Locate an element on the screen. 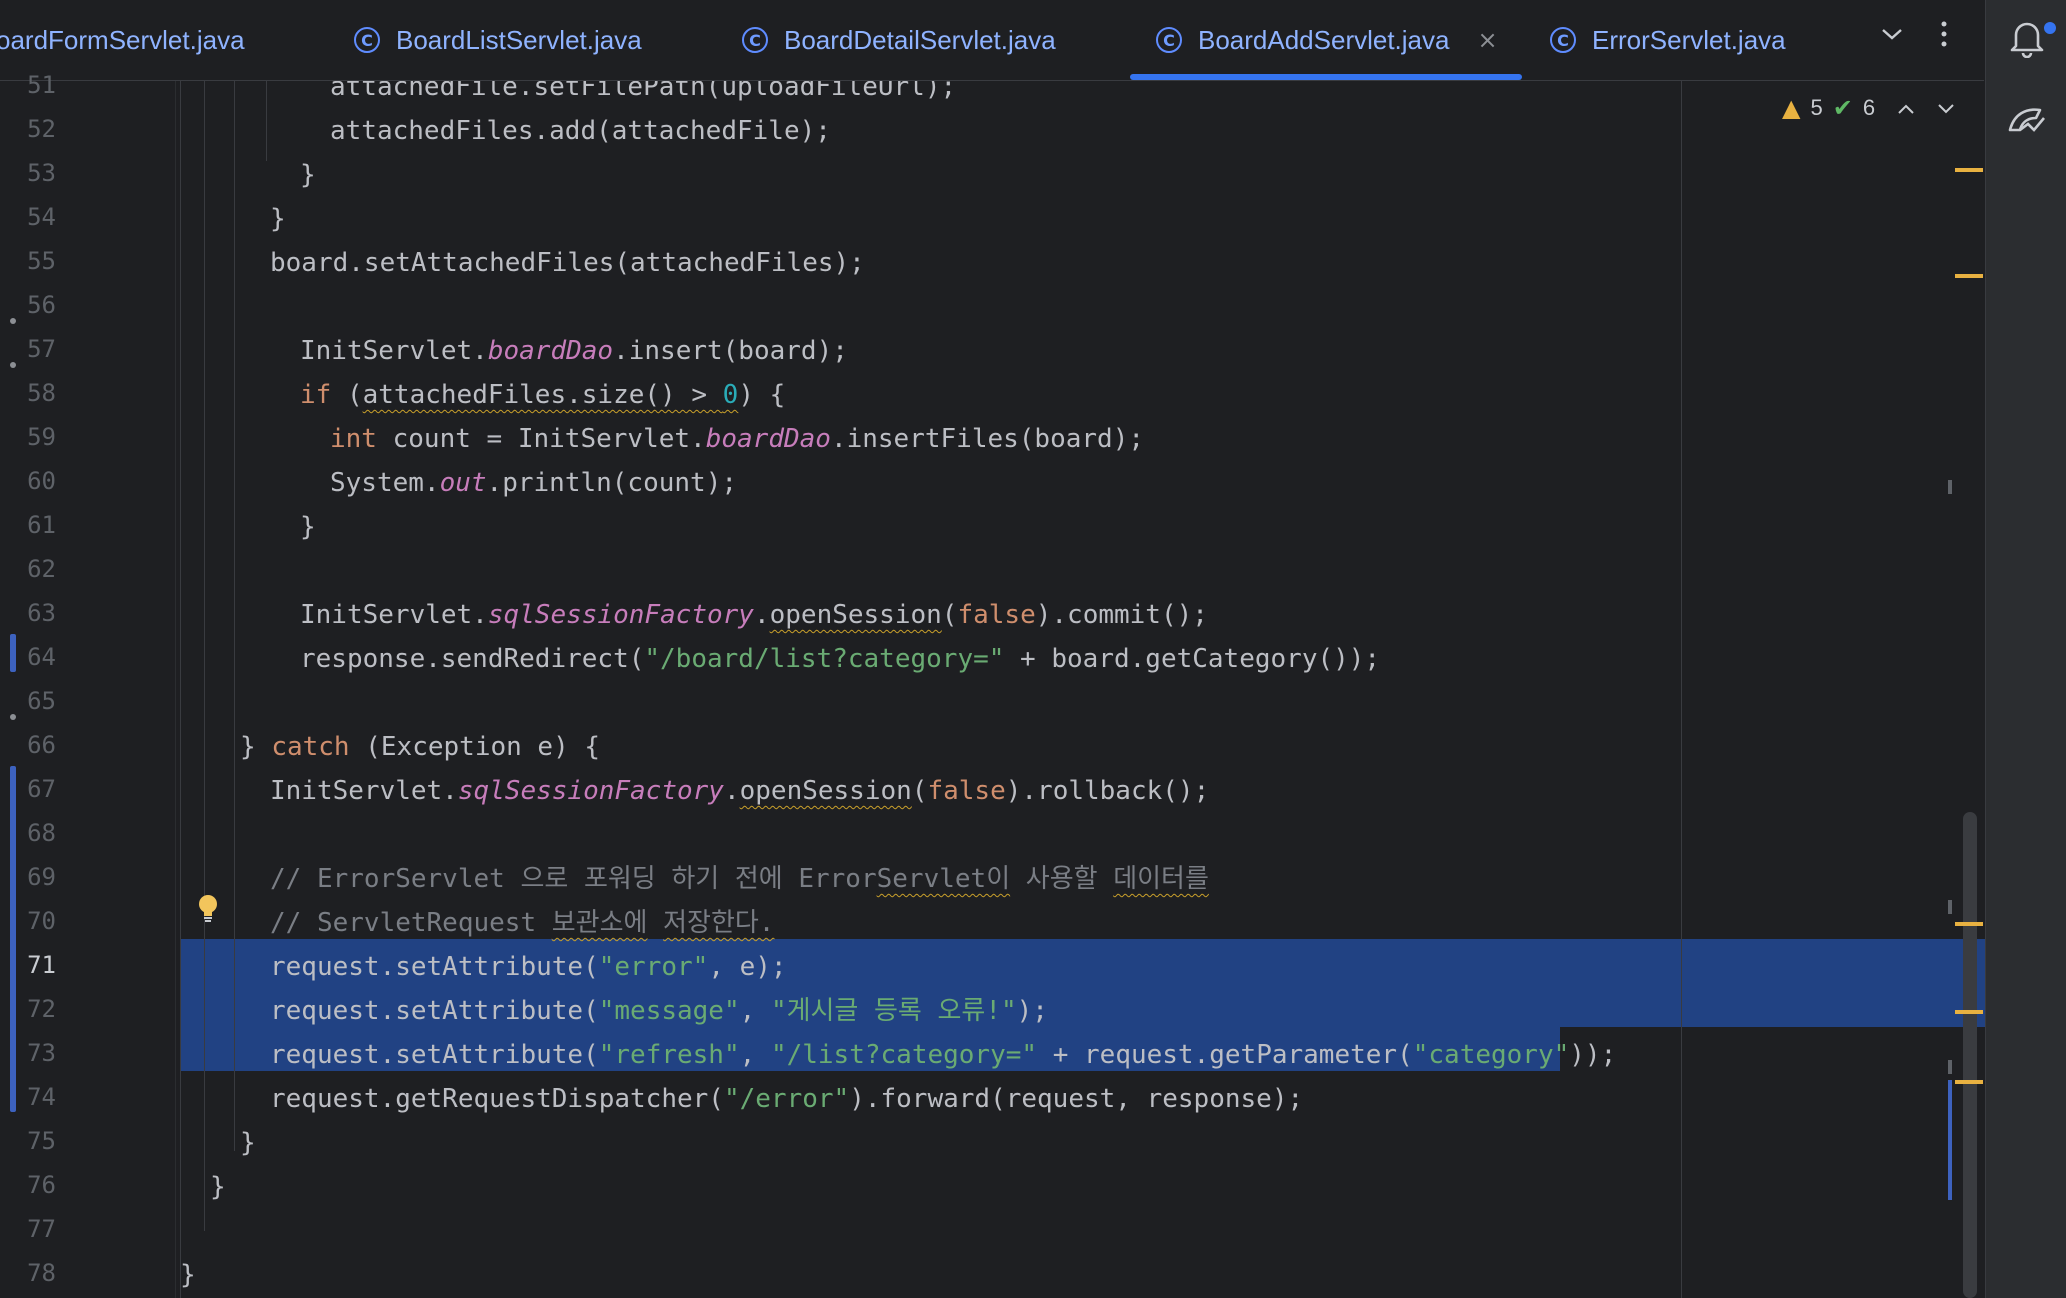 This screenshot has width=2066, height=1298. line-number: 75 is located at coordinates (28, 1141).